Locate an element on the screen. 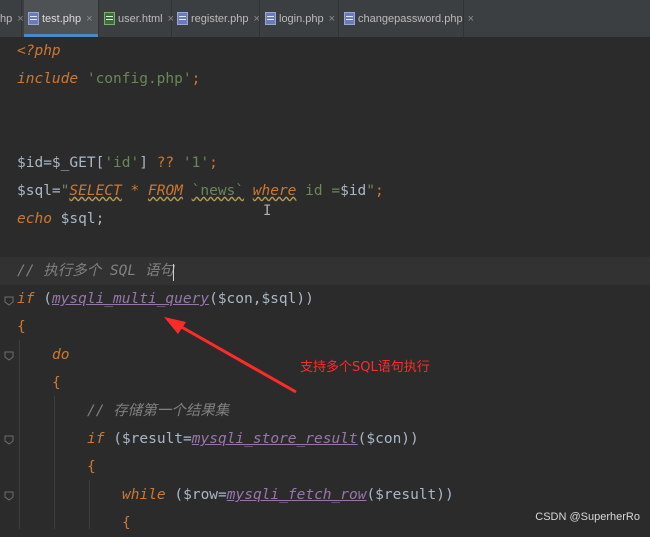 Image resolution: width=650 pixels, height=537 pixels. annotation-arrow is located at coordinates (230, 355).